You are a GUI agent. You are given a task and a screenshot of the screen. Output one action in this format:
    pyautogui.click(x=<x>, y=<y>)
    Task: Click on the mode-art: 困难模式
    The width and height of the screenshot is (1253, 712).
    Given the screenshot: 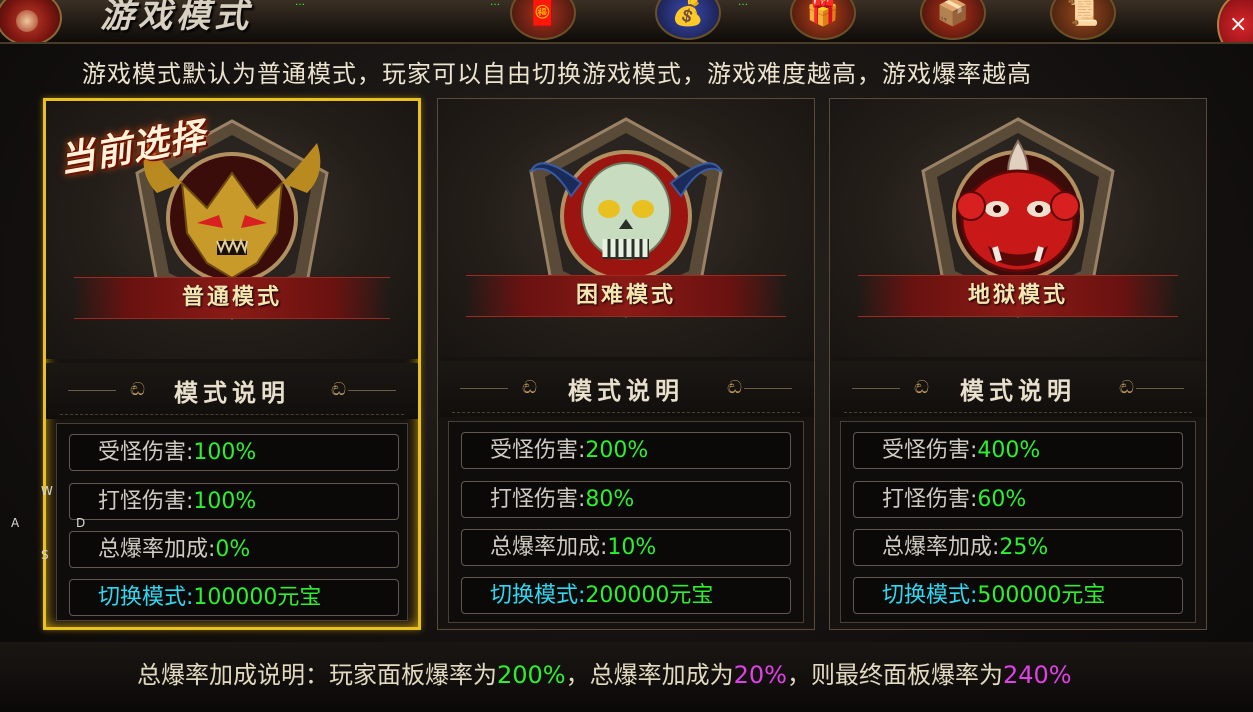 What is the action you would take?
    pyautogui.click(x=626, y=228)
    